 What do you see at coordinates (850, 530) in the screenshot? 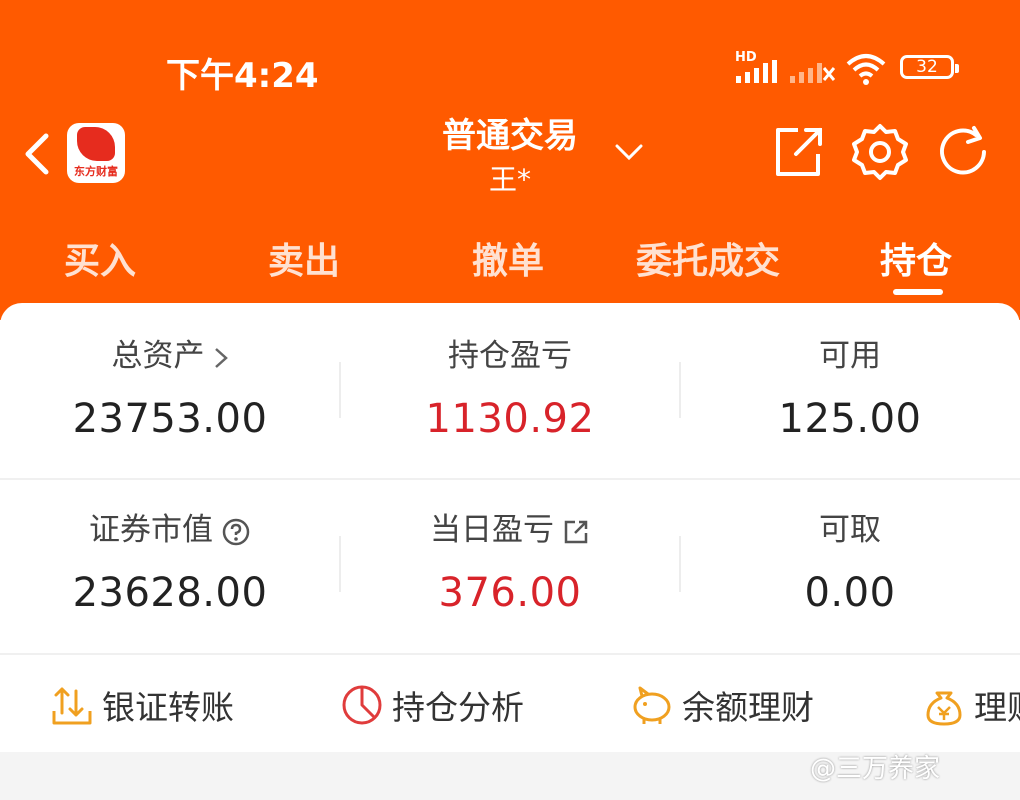
I see `withdrawable-label: 可取` at bounding box center [850, 530].